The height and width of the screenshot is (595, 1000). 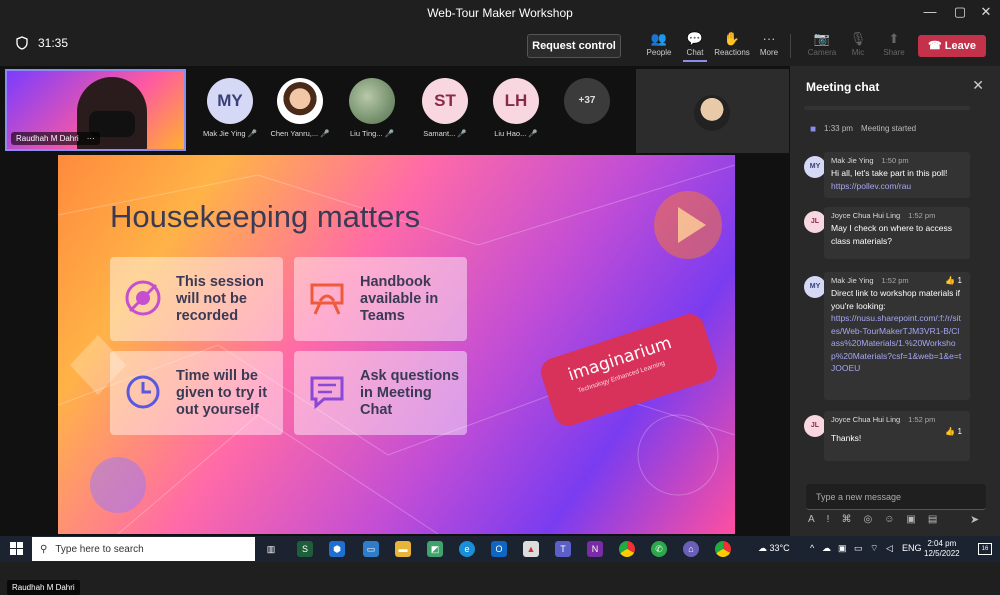 What do you see at coordinates (858, 43) in the screenshot?
I see `mic-button: 🎙 Mic` at bounding box center [858, 43].